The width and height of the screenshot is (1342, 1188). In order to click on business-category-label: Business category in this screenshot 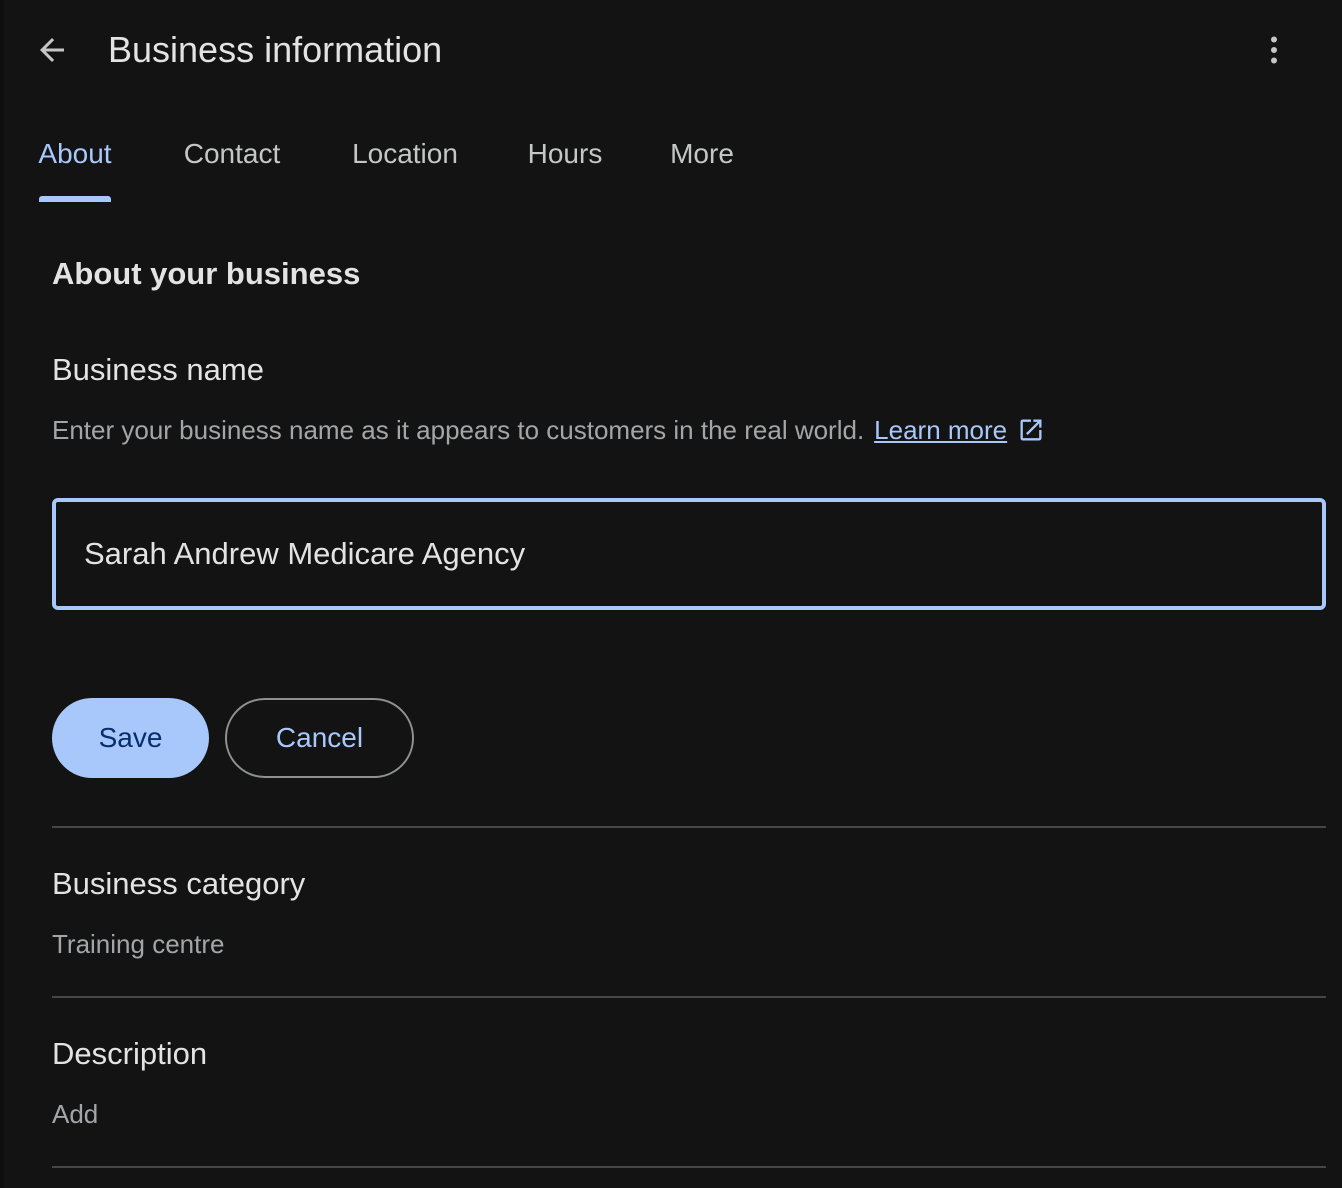, I will do `click(179, 883)`.